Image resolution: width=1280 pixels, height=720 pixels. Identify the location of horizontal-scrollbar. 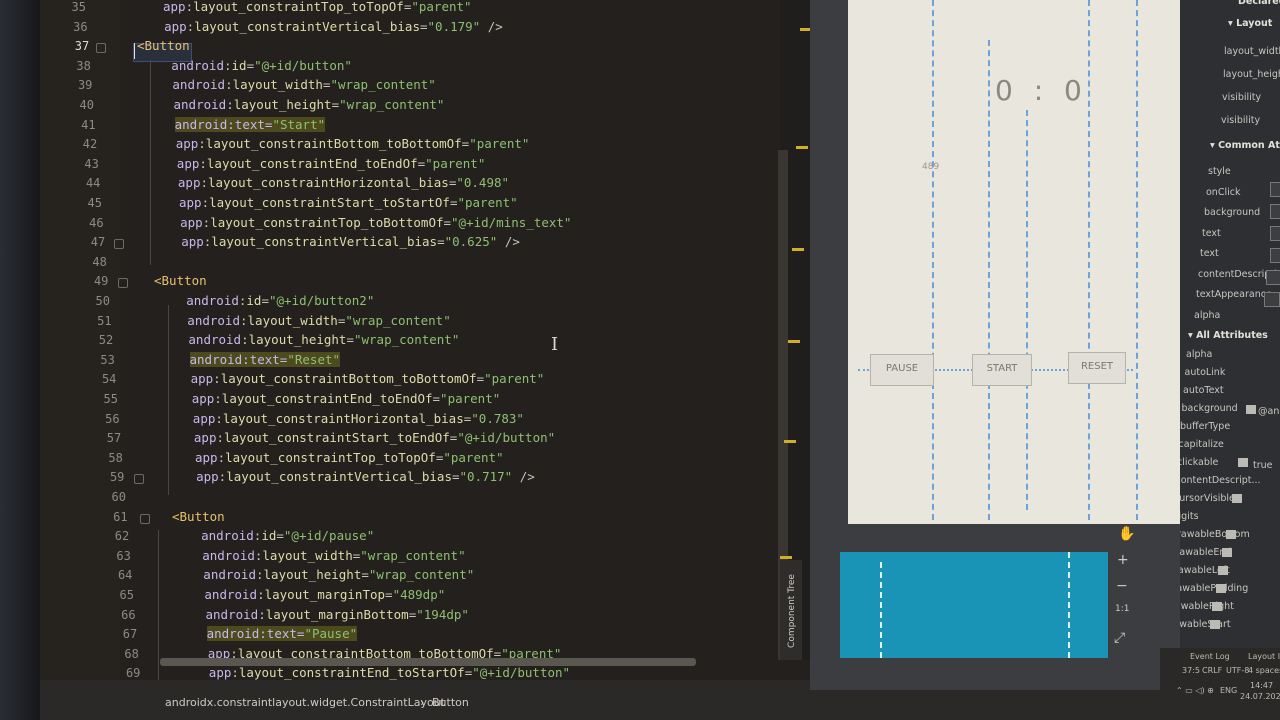
(428, 662).